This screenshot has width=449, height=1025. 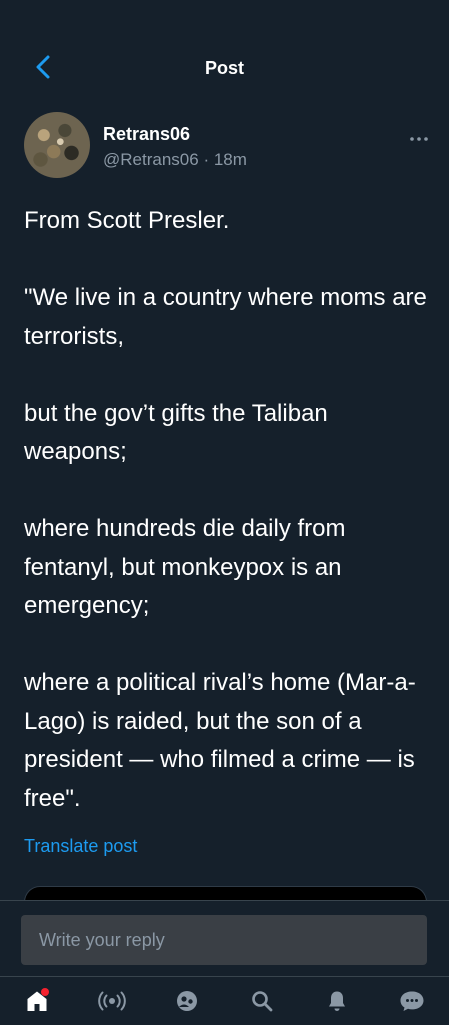 I want to click on nav-home, so click(x=37, y=1001).